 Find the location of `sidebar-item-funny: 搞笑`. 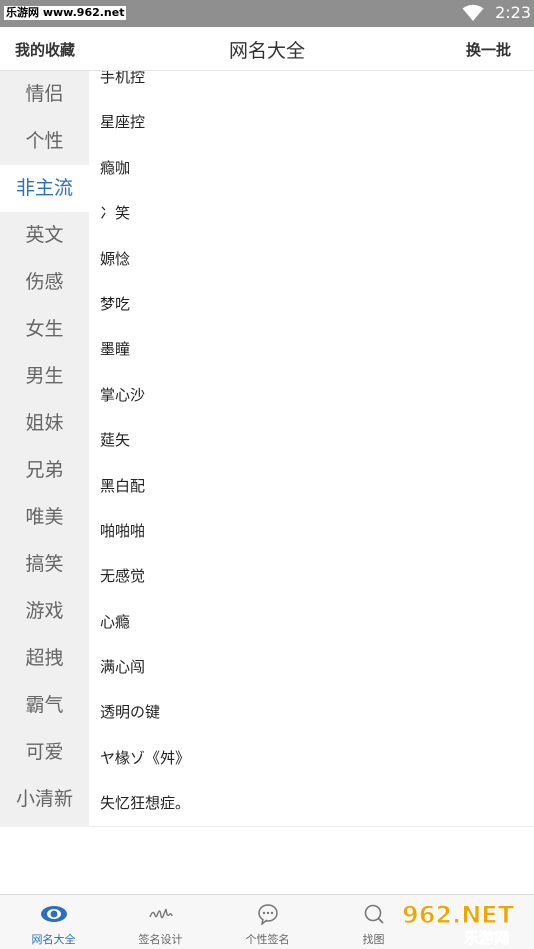

sidebar-item-funny: 搞笑 is located at coordinates (44, 564).